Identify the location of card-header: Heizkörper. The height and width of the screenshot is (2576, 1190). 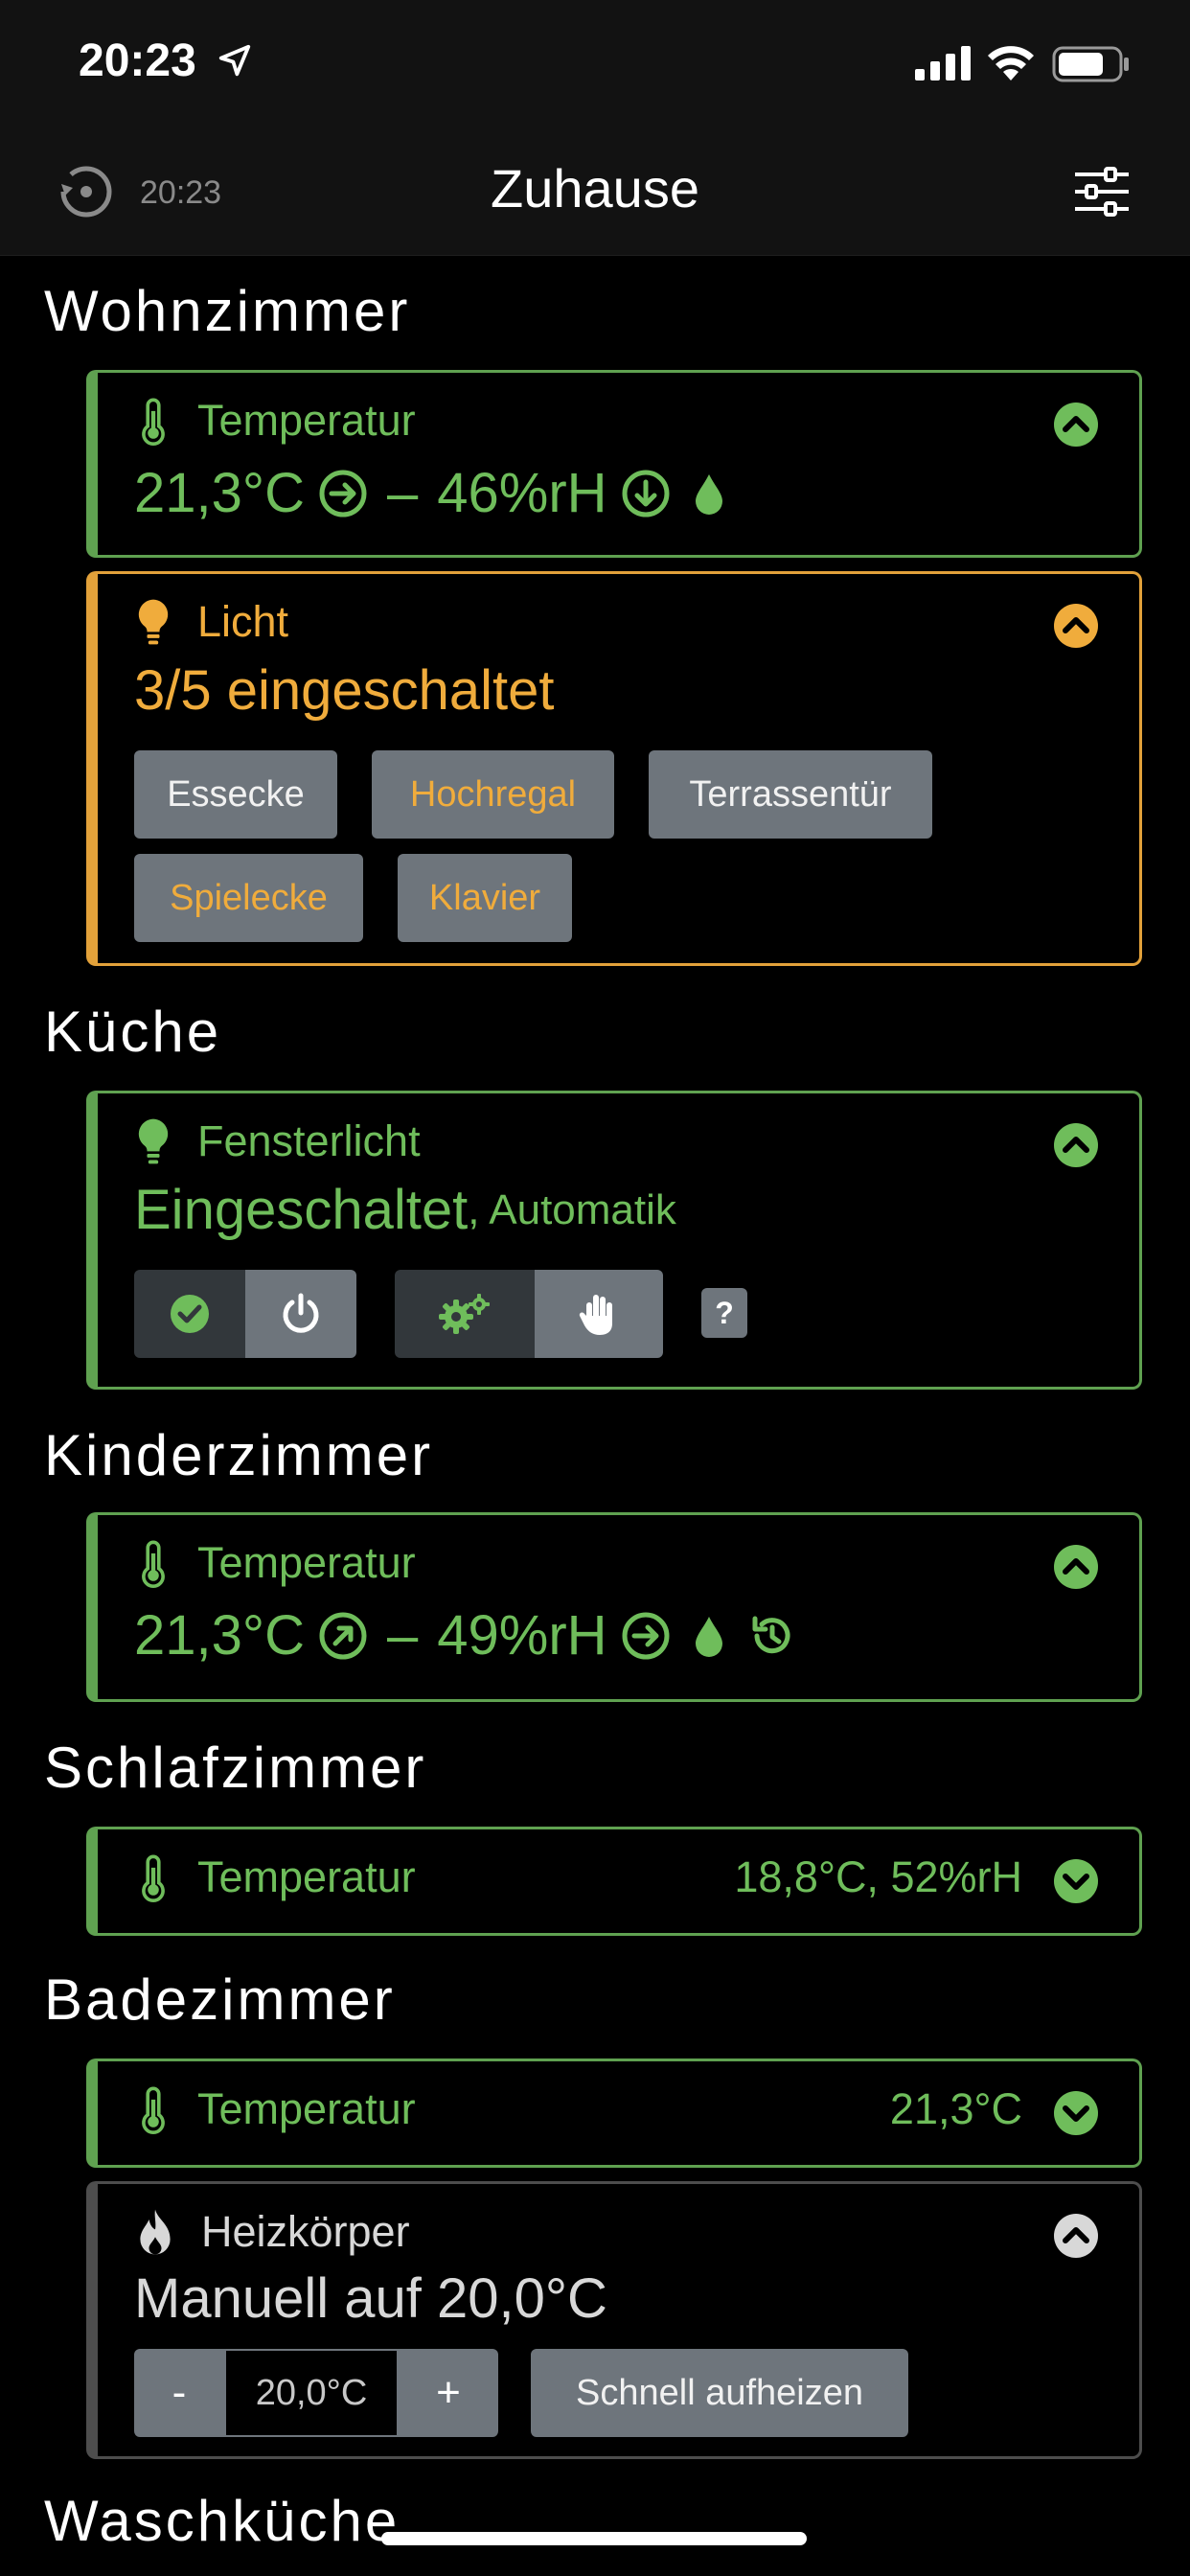
(272, 2232).